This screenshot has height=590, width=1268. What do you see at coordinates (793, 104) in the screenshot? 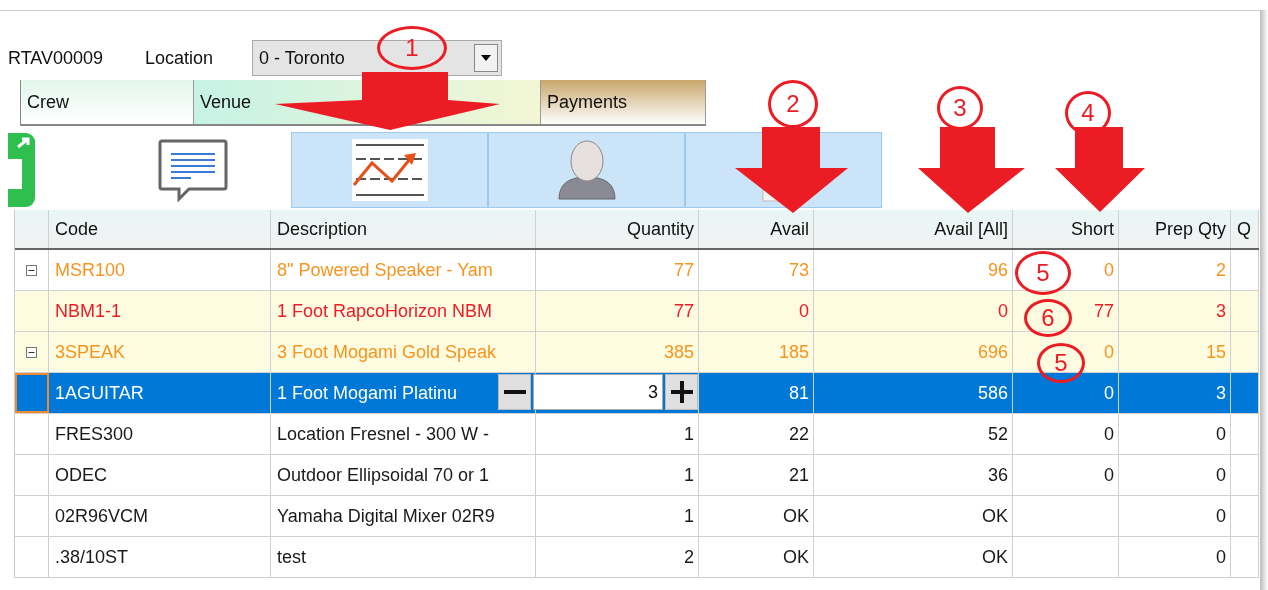
I see `callout-number: 2` at bounding box center [793, 104].